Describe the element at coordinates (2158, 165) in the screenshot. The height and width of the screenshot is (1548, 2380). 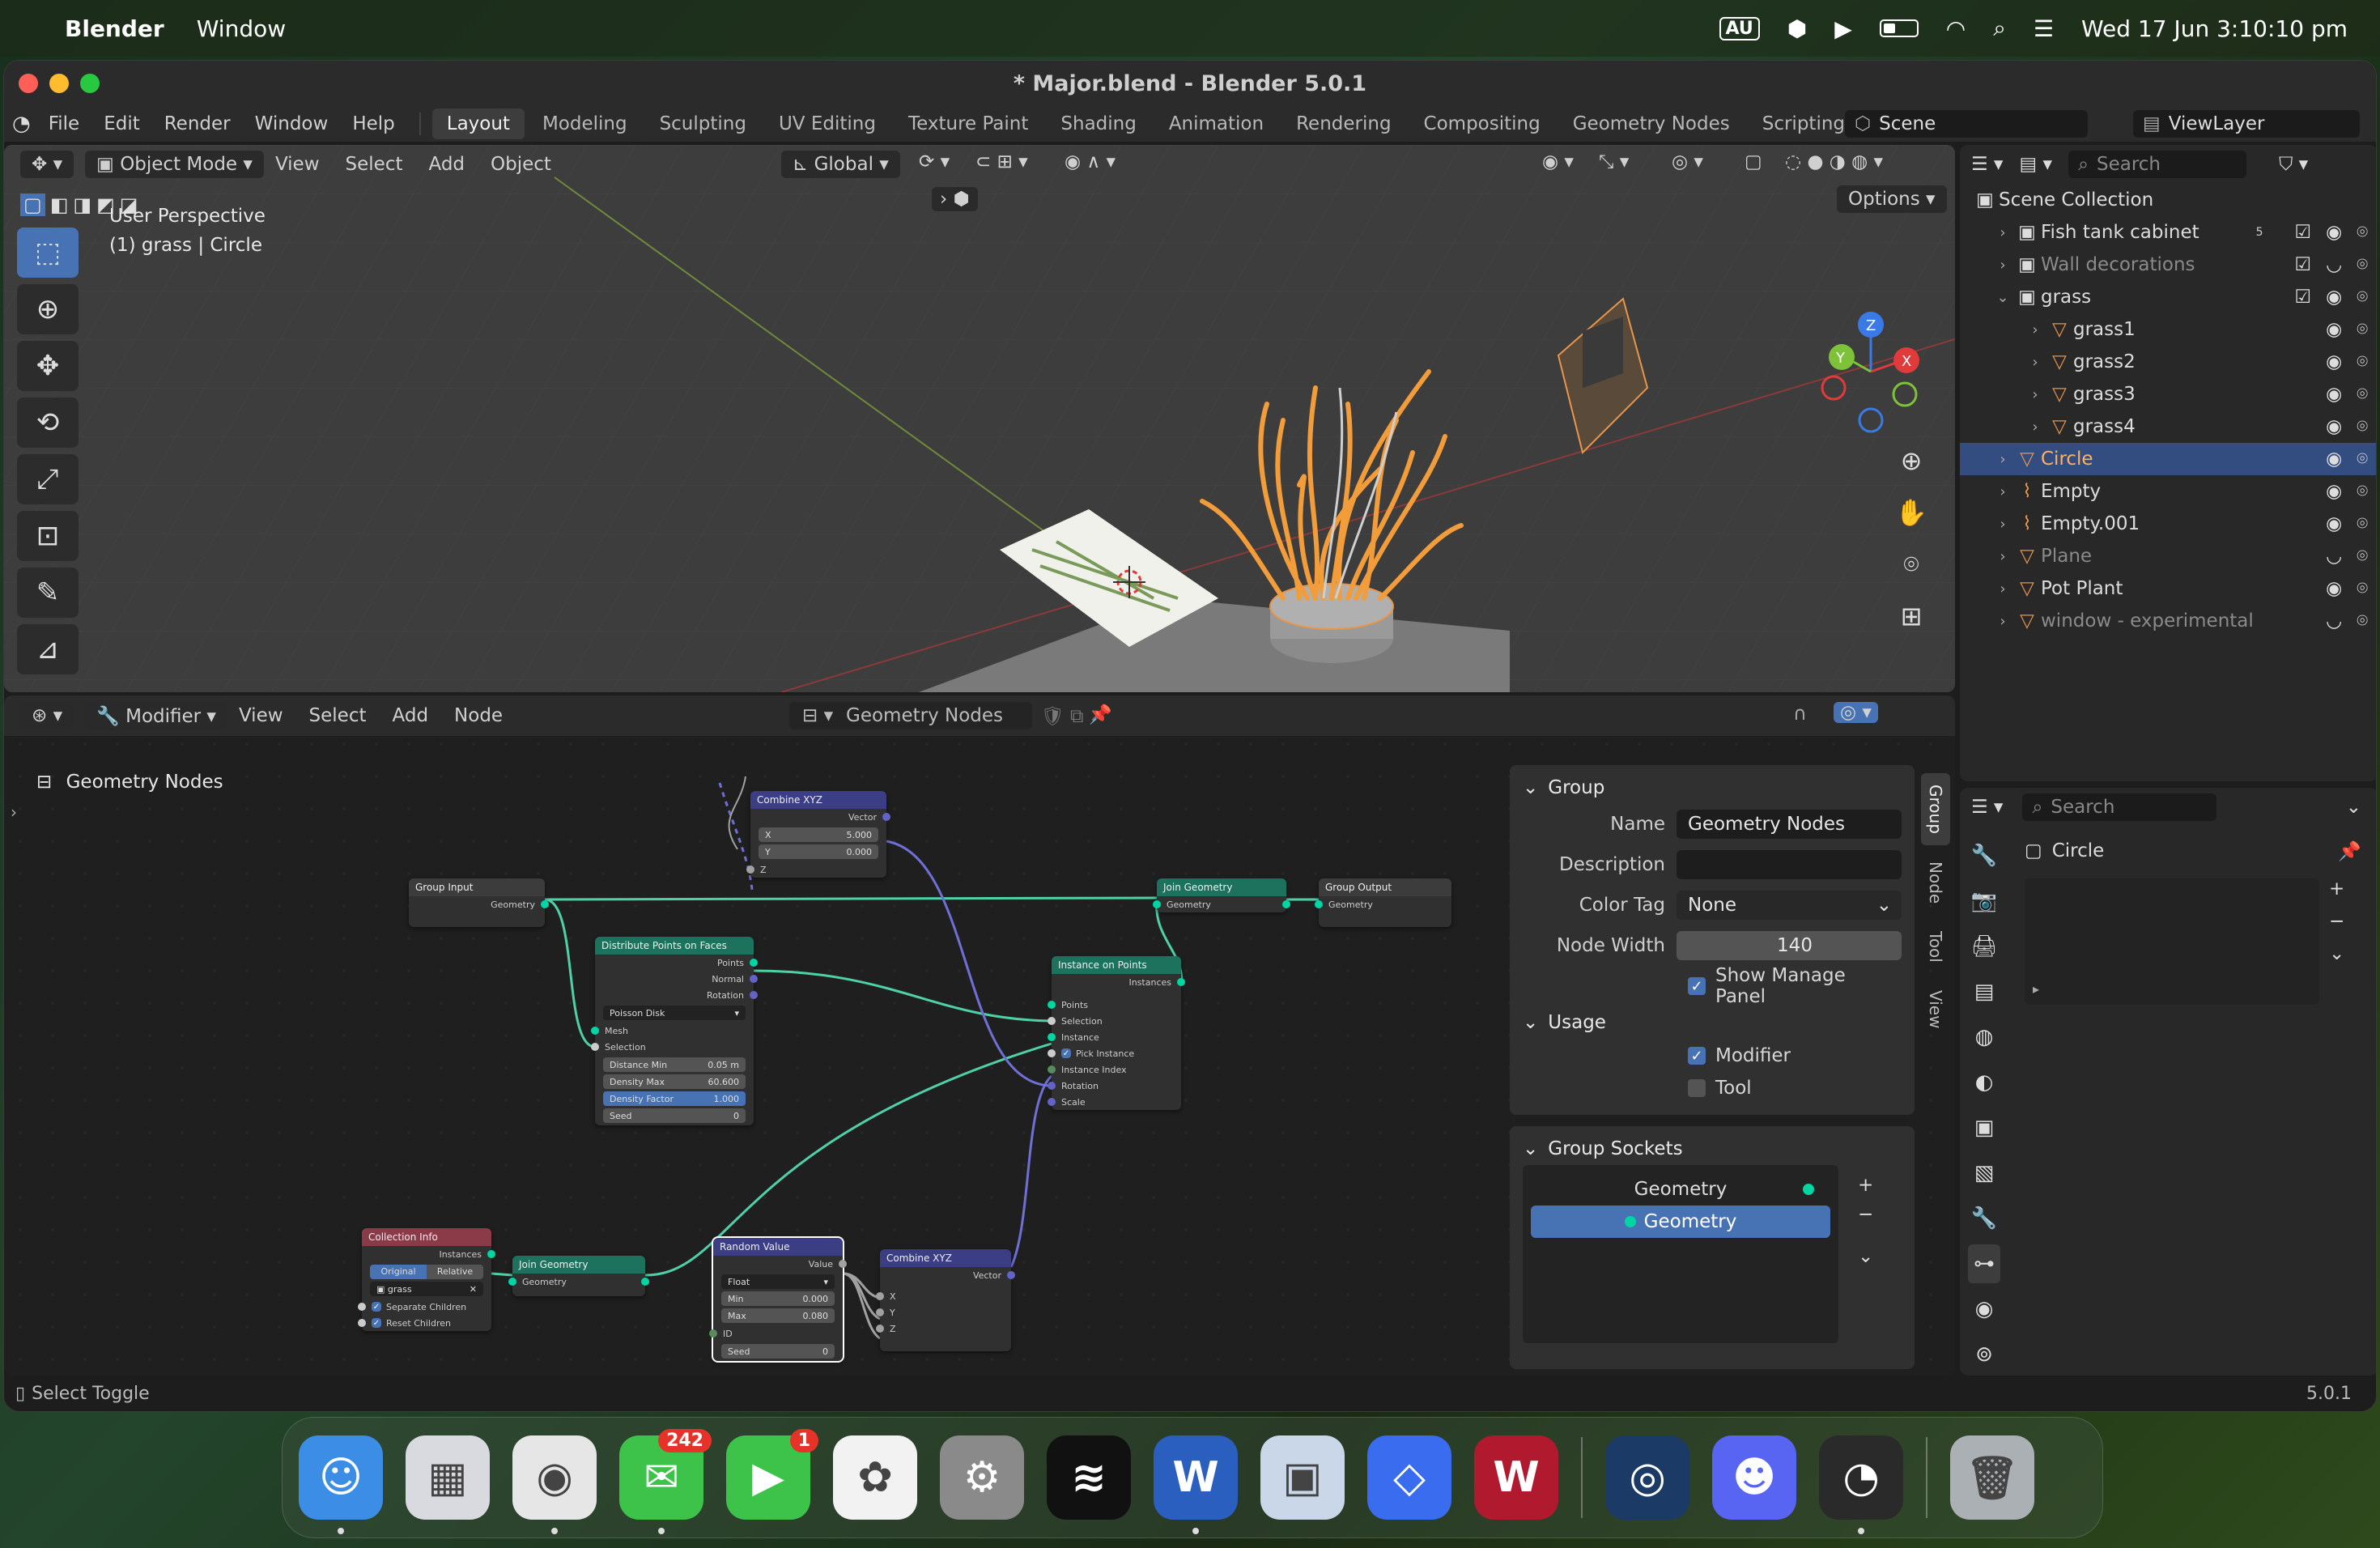
I see `outliner-search-input: ⌕ Search` at that location.